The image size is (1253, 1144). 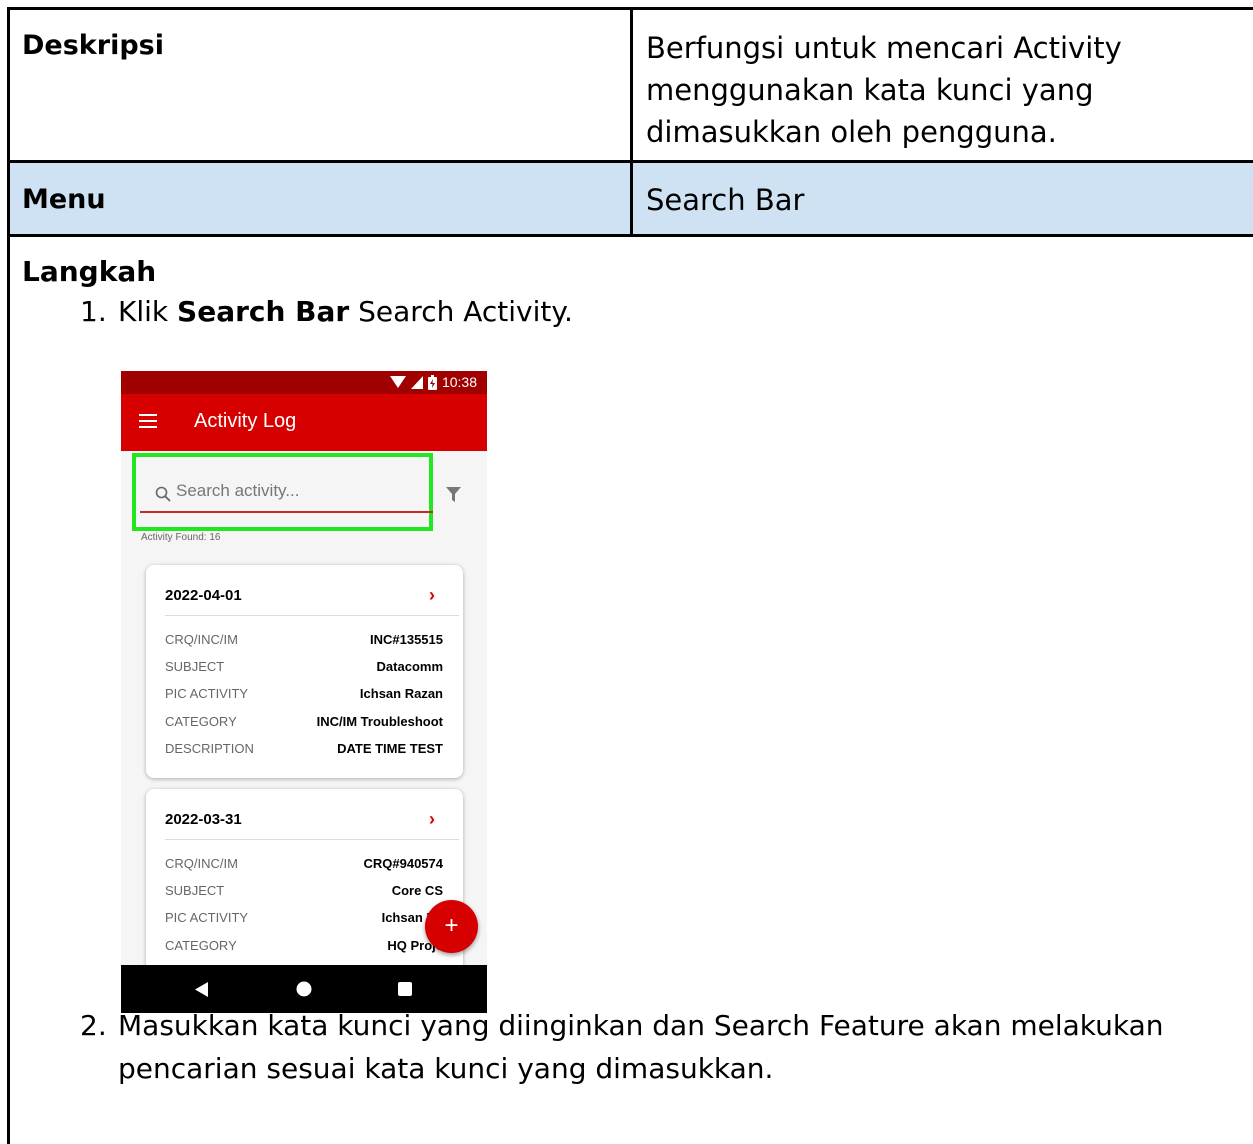 What do you see at coordinates (148, 311) in the screenshot?
I see `step-1-text-pre: Klik` at bounding box center [148, 311].